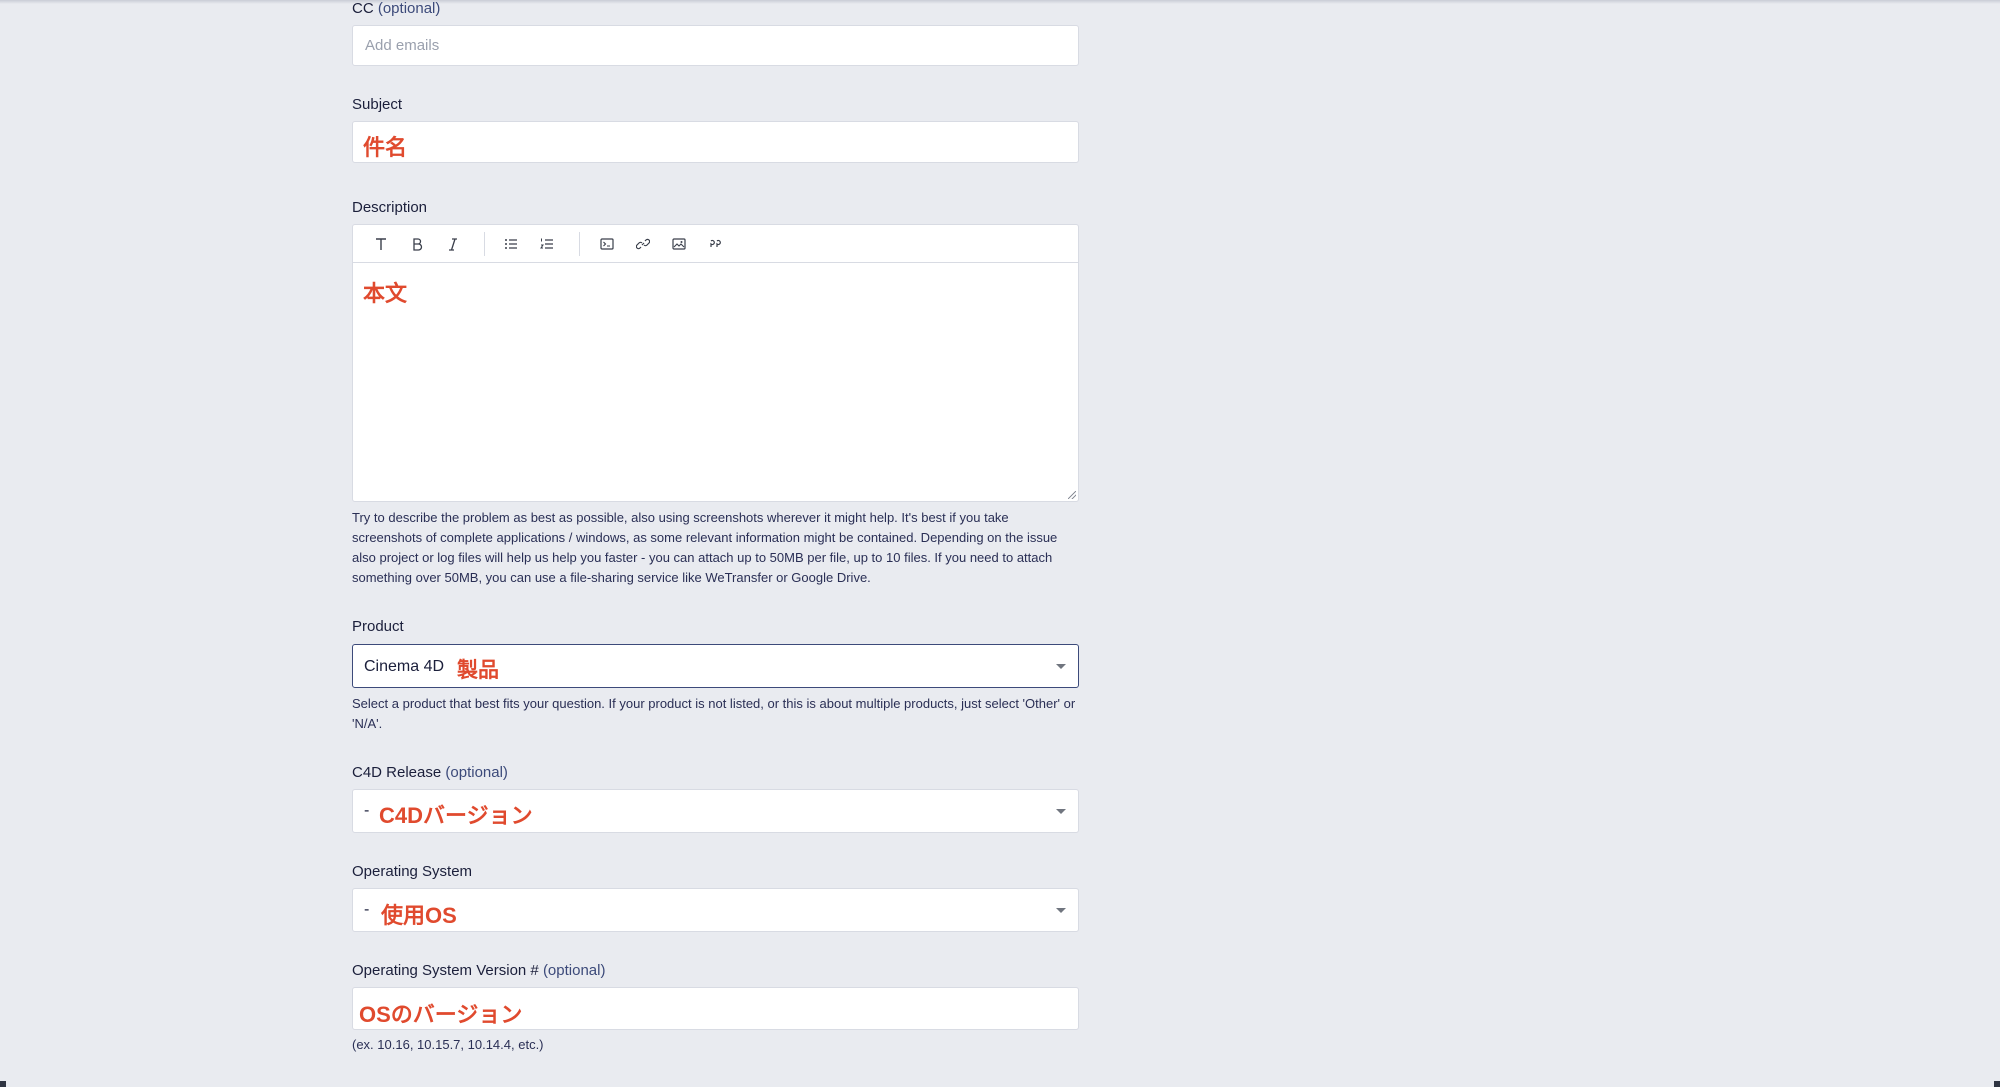 This screenshot has width=2000, height=1087. Describe the element at coordinates (445, 970) in the screenshot. I see `os-version-label-text: Operating System Version #` at that location.